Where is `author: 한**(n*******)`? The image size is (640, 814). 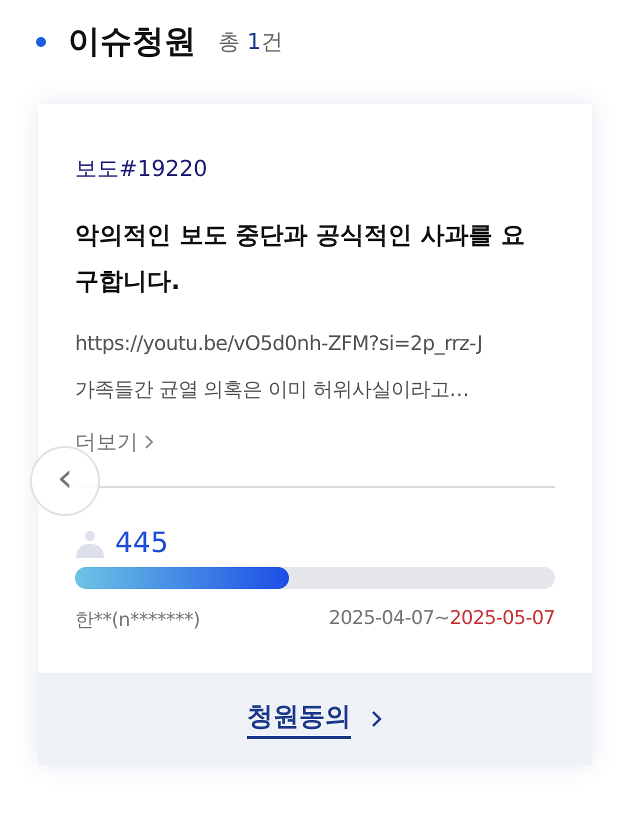
author: 한**(n*******) is located at coordinates (137, 620).